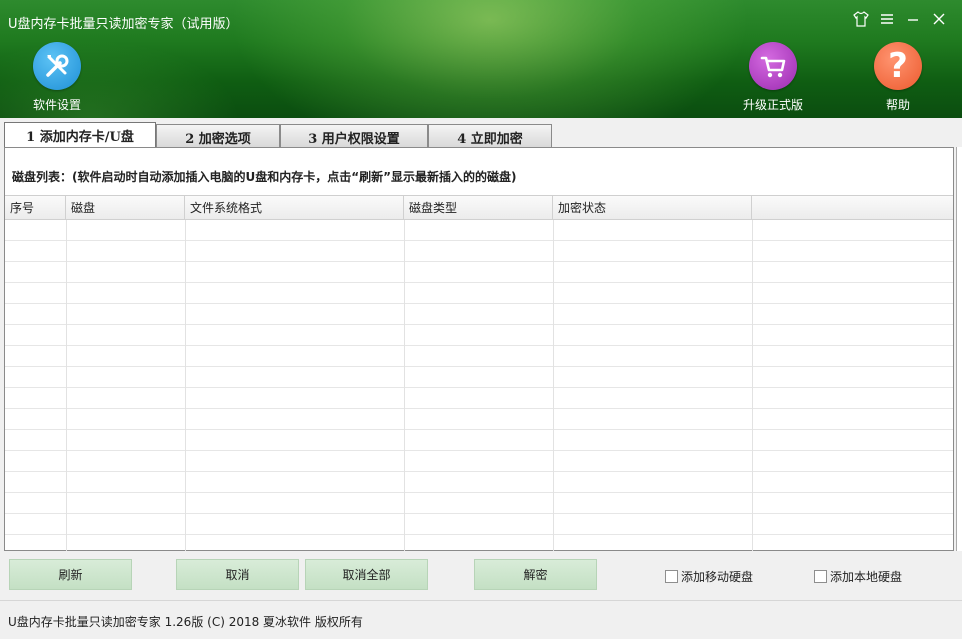 The height and width of the screenshot is (639, 962). Describe the element at coordinates (959, 349) in the screenshot. I see `right-scroll-edge` at that location.